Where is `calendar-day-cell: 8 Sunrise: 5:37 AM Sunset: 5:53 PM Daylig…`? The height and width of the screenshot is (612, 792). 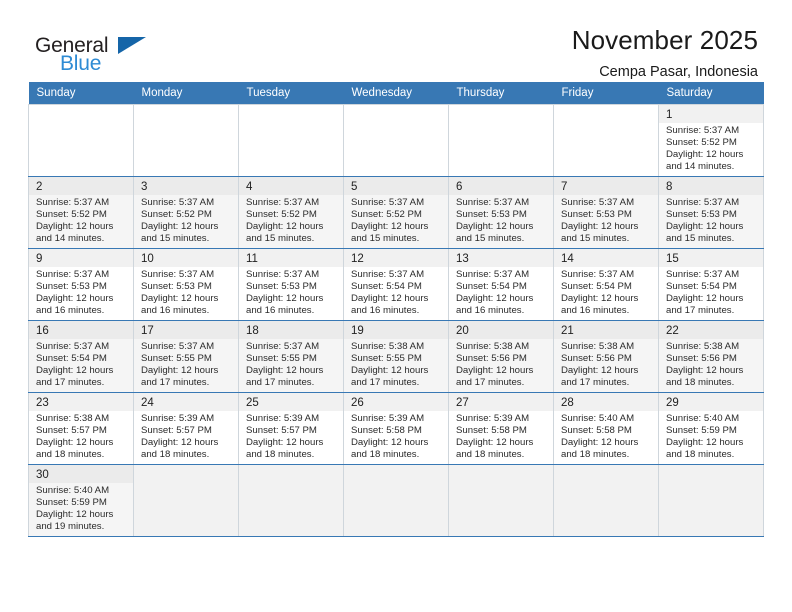
calendar-day-cell: 8 Sunrise: 5:37 AM Sunset: 5:53 PM Daylig… is located at coordinates (711, 212).